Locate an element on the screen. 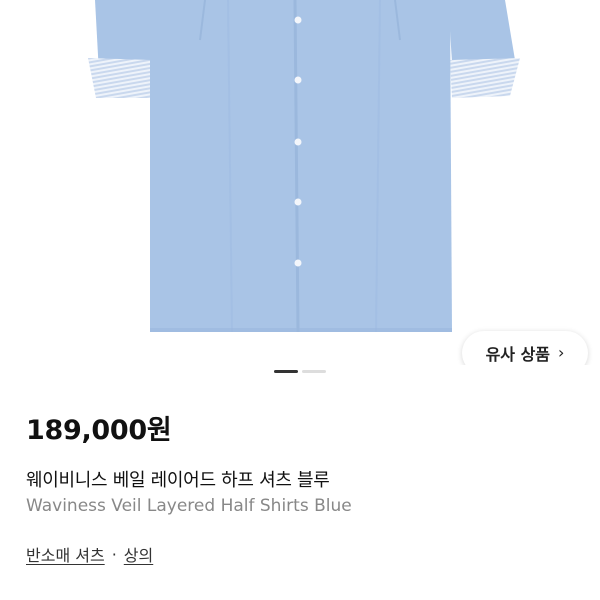 The image size is (600, 600). similar-products-button: 유사 상품 › is located at coordinates (525, 348).